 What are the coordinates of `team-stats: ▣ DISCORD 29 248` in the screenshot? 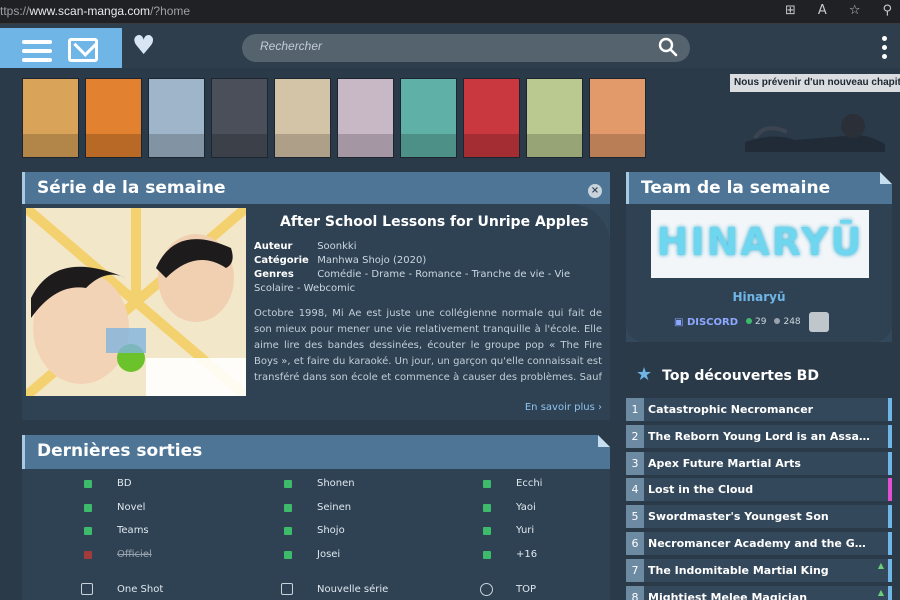 It's located at (751, 322).